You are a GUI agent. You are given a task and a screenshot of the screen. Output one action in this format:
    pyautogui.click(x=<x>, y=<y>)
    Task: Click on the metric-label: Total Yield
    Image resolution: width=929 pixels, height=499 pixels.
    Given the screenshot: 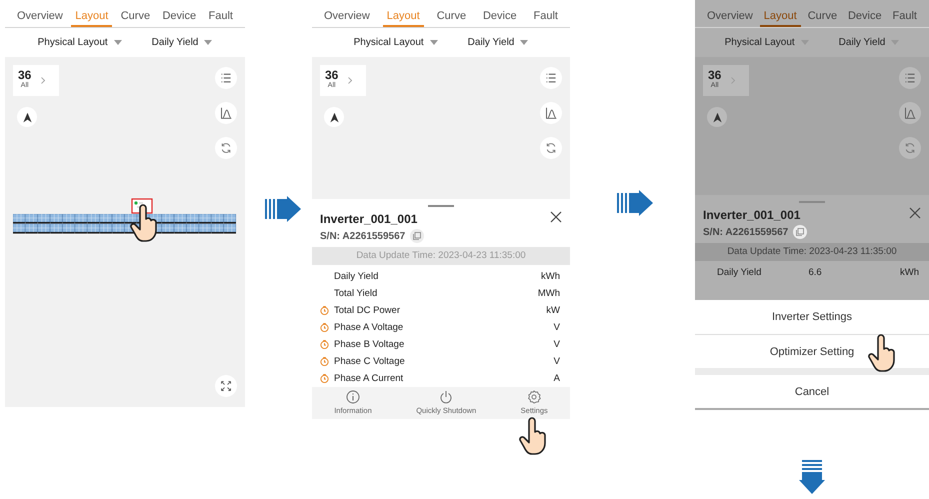 What is the action you would take?
    pyautogui.click(x=356, y=293)
    